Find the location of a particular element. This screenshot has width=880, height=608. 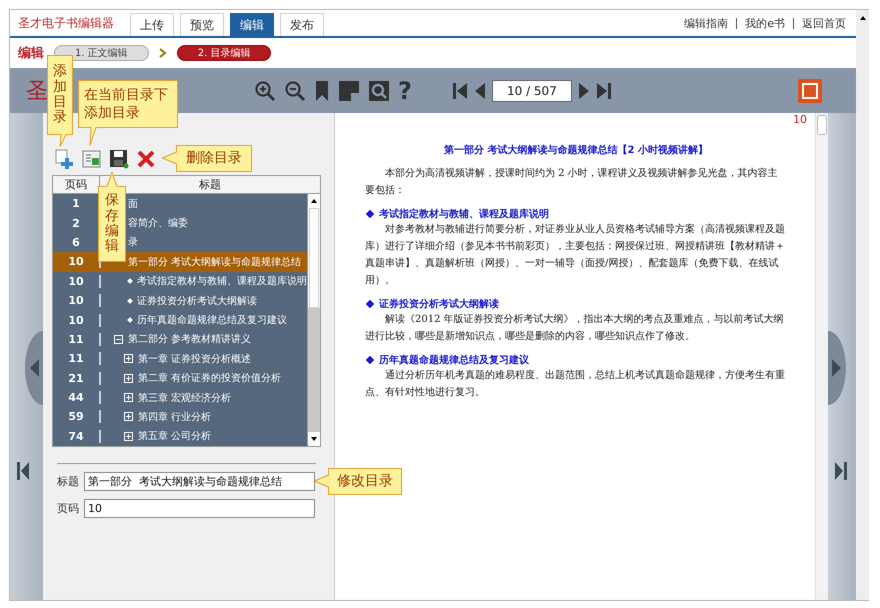

nav-tab: 发布 is located at coordinates (302, 24).